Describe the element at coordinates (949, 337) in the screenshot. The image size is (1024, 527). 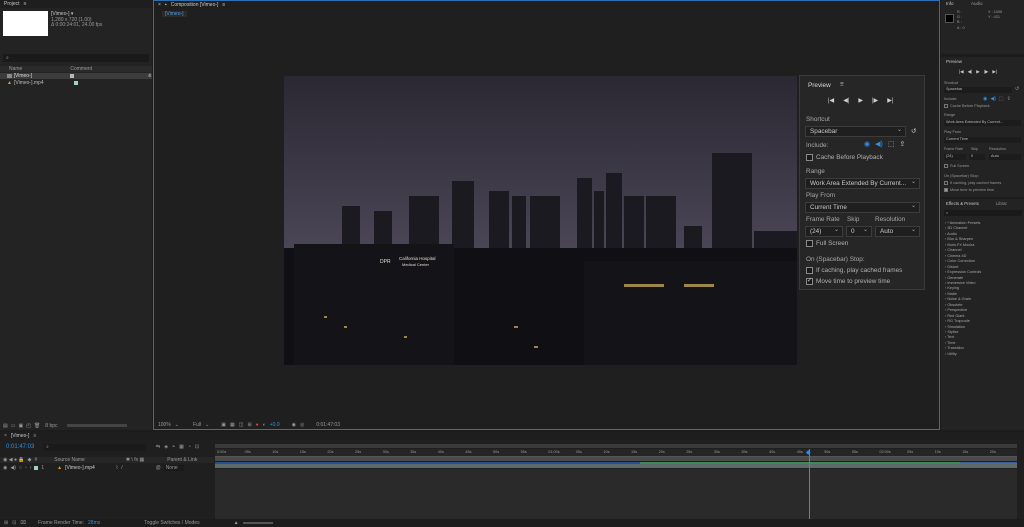
I see `effect-category: › Text` at that location.